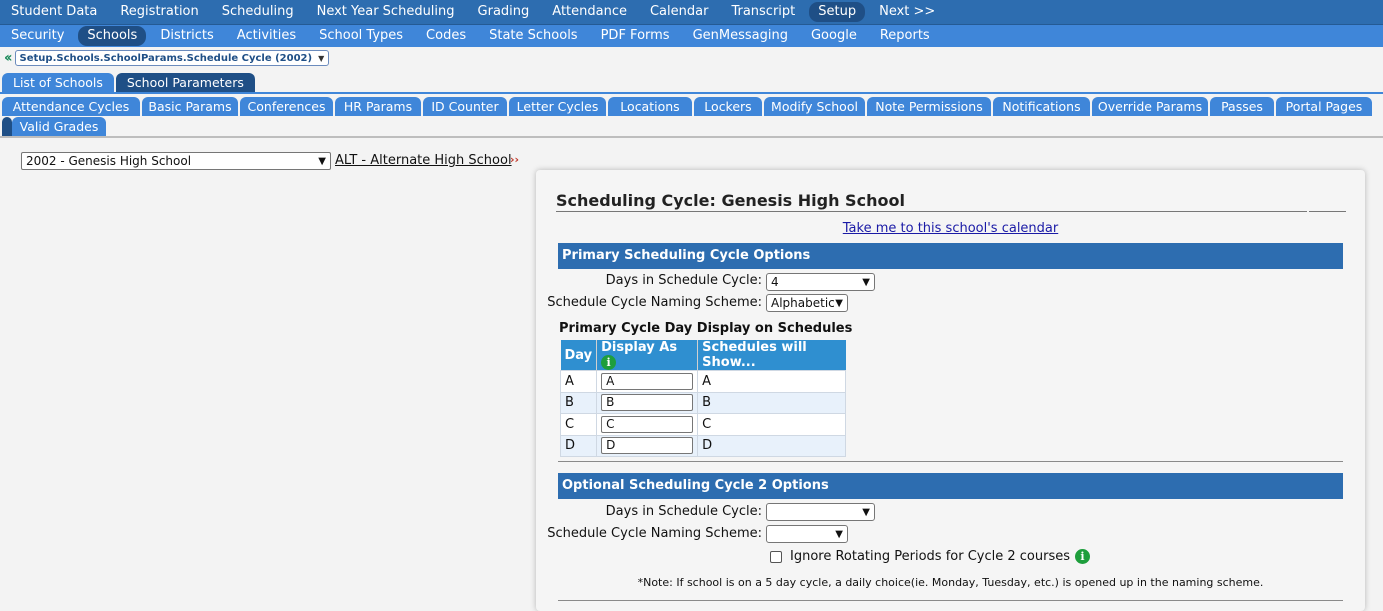  Describe the element at coordinates (578, 424) in the screenshot. I see `day-cell: C` at that location.